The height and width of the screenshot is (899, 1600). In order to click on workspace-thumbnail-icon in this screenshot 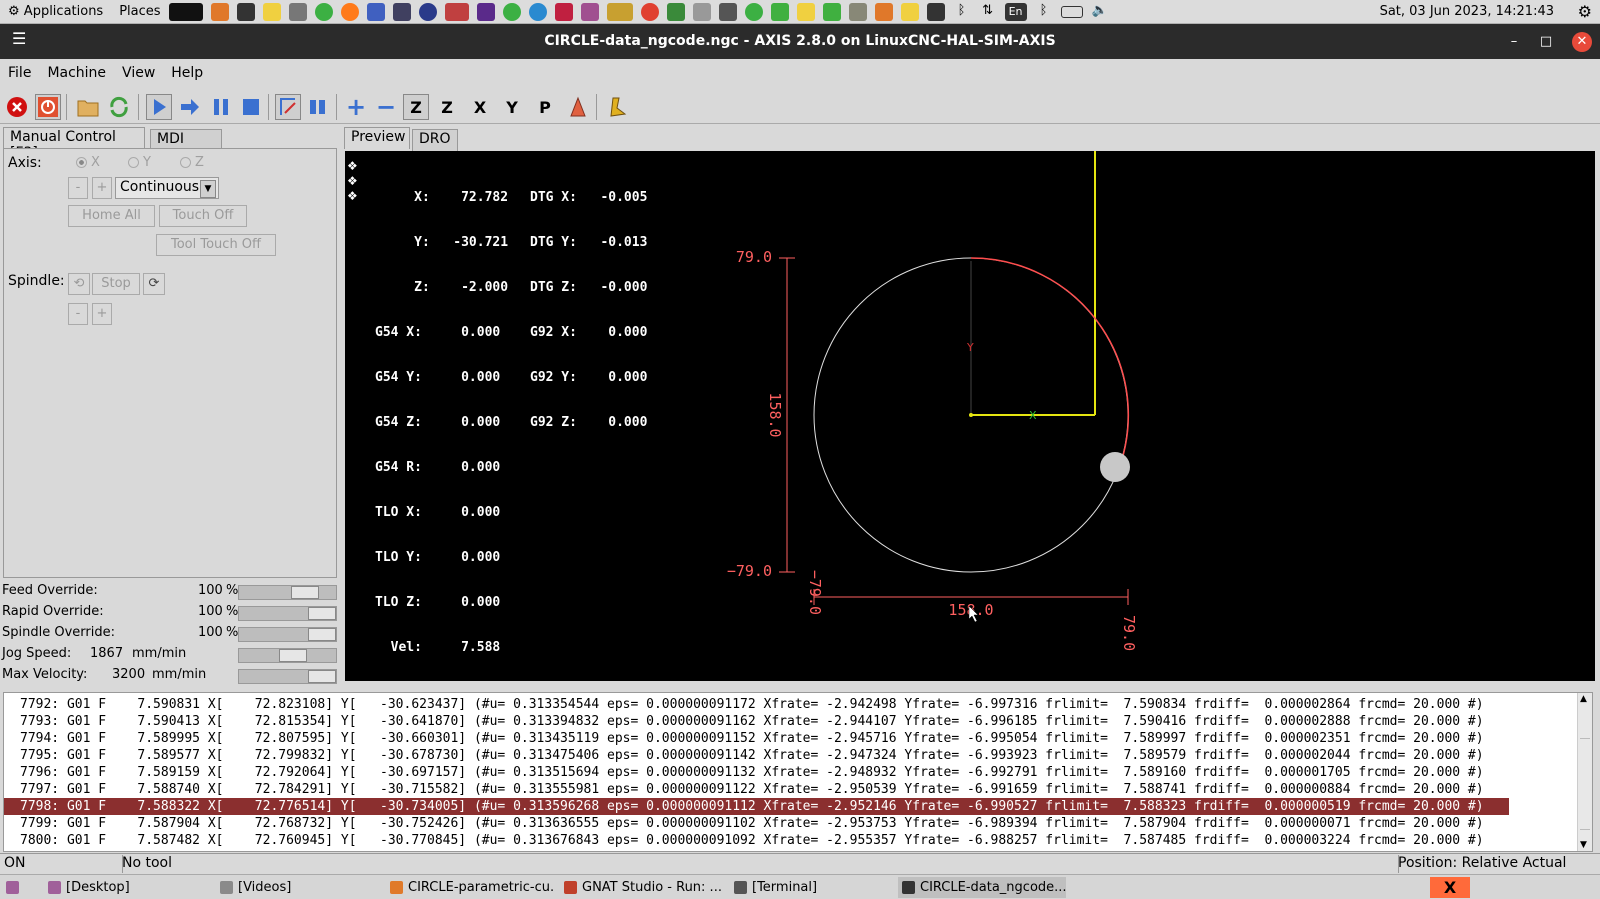, I will do `click(185, 11)`.